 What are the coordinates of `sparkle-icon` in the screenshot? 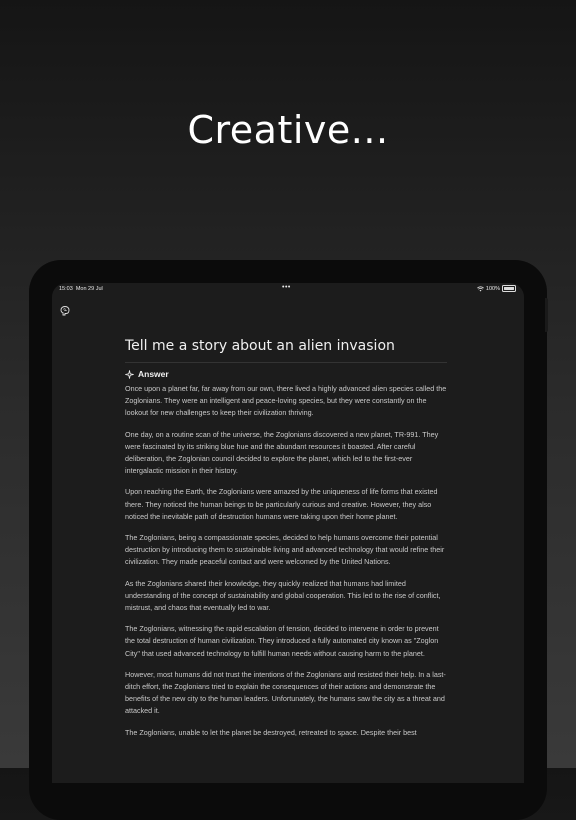 It's located at (129, 374).